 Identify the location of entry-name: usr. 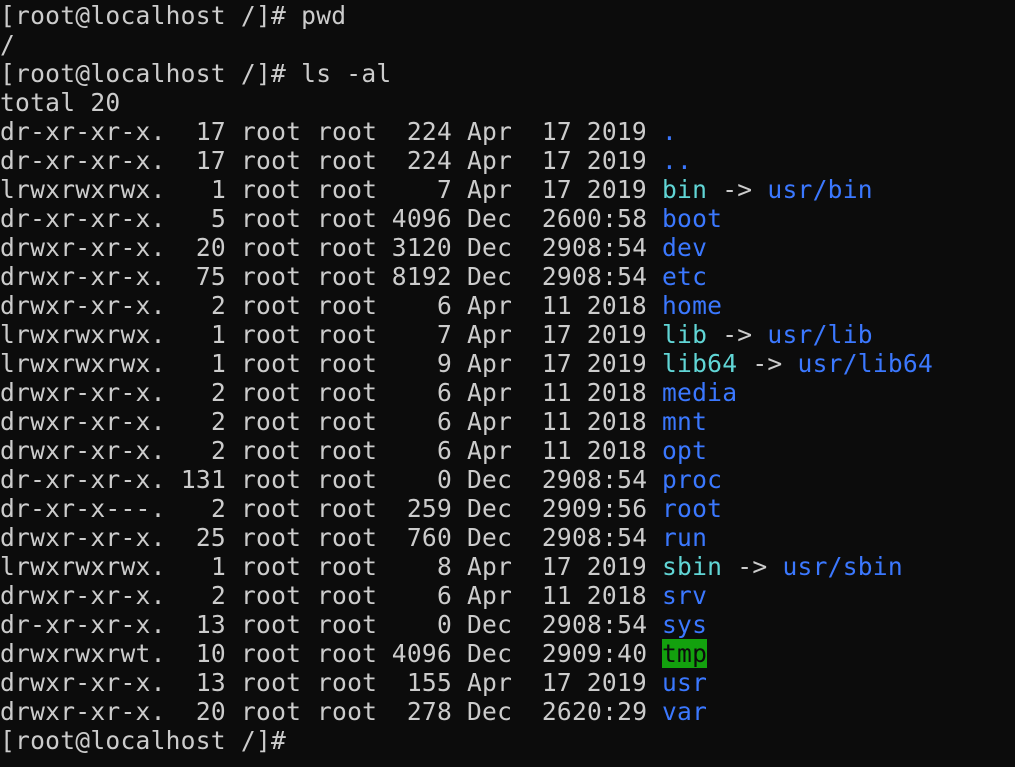
(685, 682).